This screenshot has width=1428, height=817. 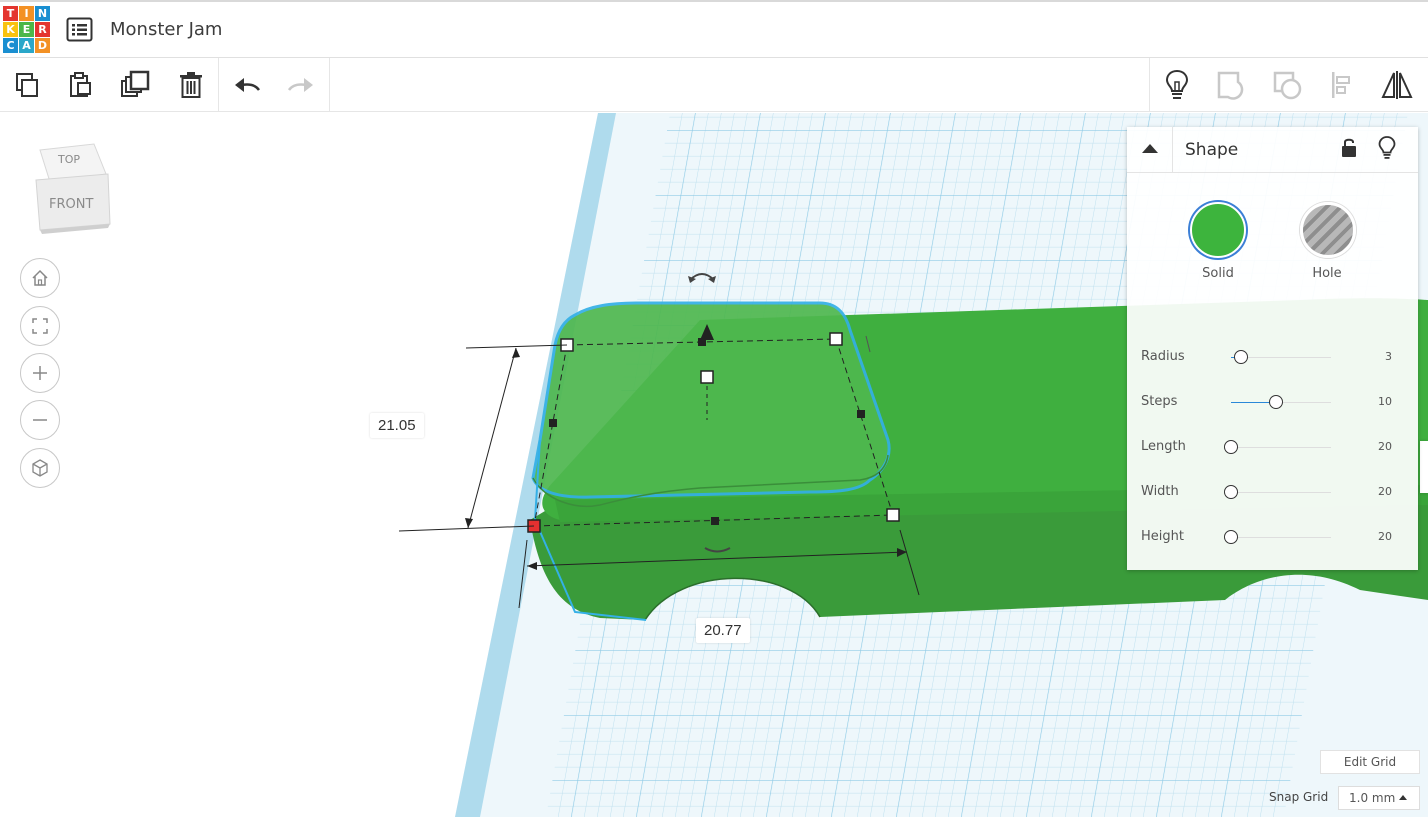 What do you see at coordinates (1424, 467) in the screenshot?
I see `panel-edge-tab` at bounding box center [1424, 467].